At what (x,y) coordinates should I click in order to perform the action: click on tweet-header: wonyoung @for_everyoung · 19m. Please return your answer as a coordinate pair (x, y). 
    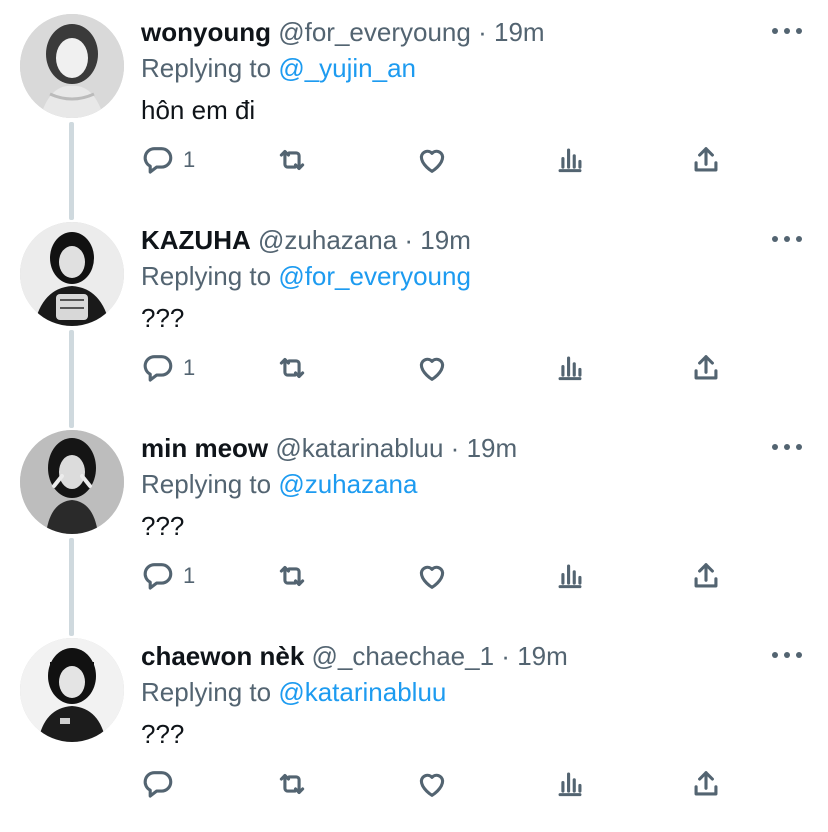
    Looking at the image, I should click on (474, 32).